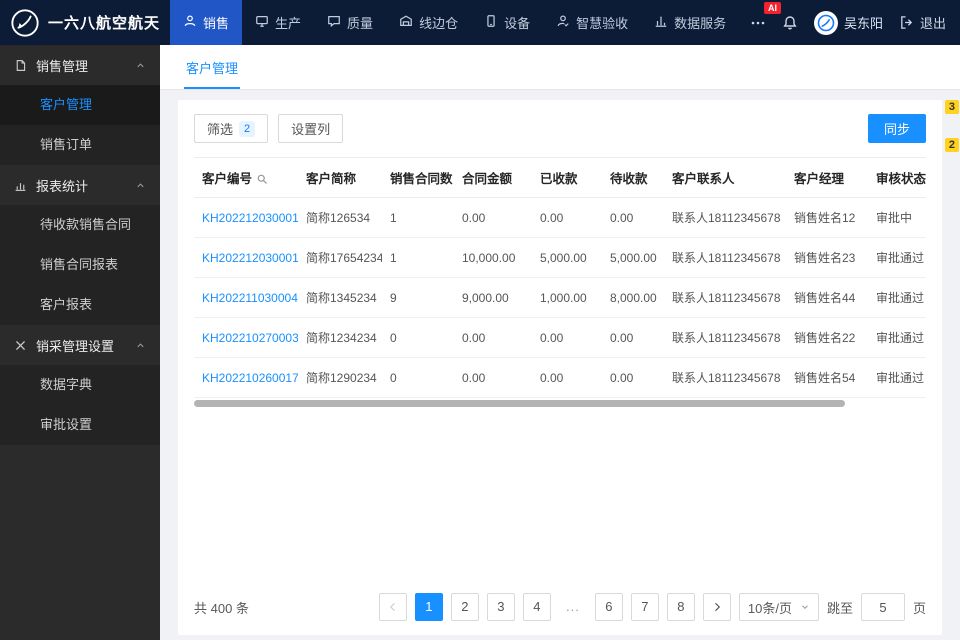 The width and height of the screenshot is (960, 640). Describe the element at coordinates (246, 297) in the screenshot. I see `customer-id-link: KH202211030004` at that location.